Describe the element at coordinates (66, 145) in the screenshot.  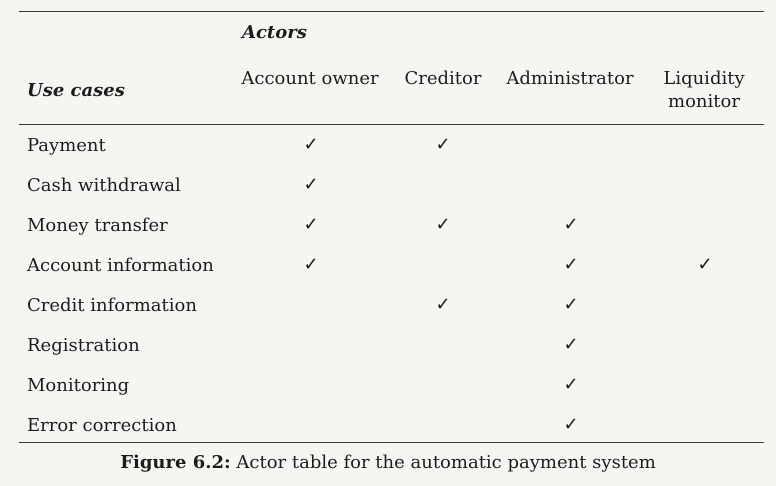
I see `use-case-label: Payment` at that location.